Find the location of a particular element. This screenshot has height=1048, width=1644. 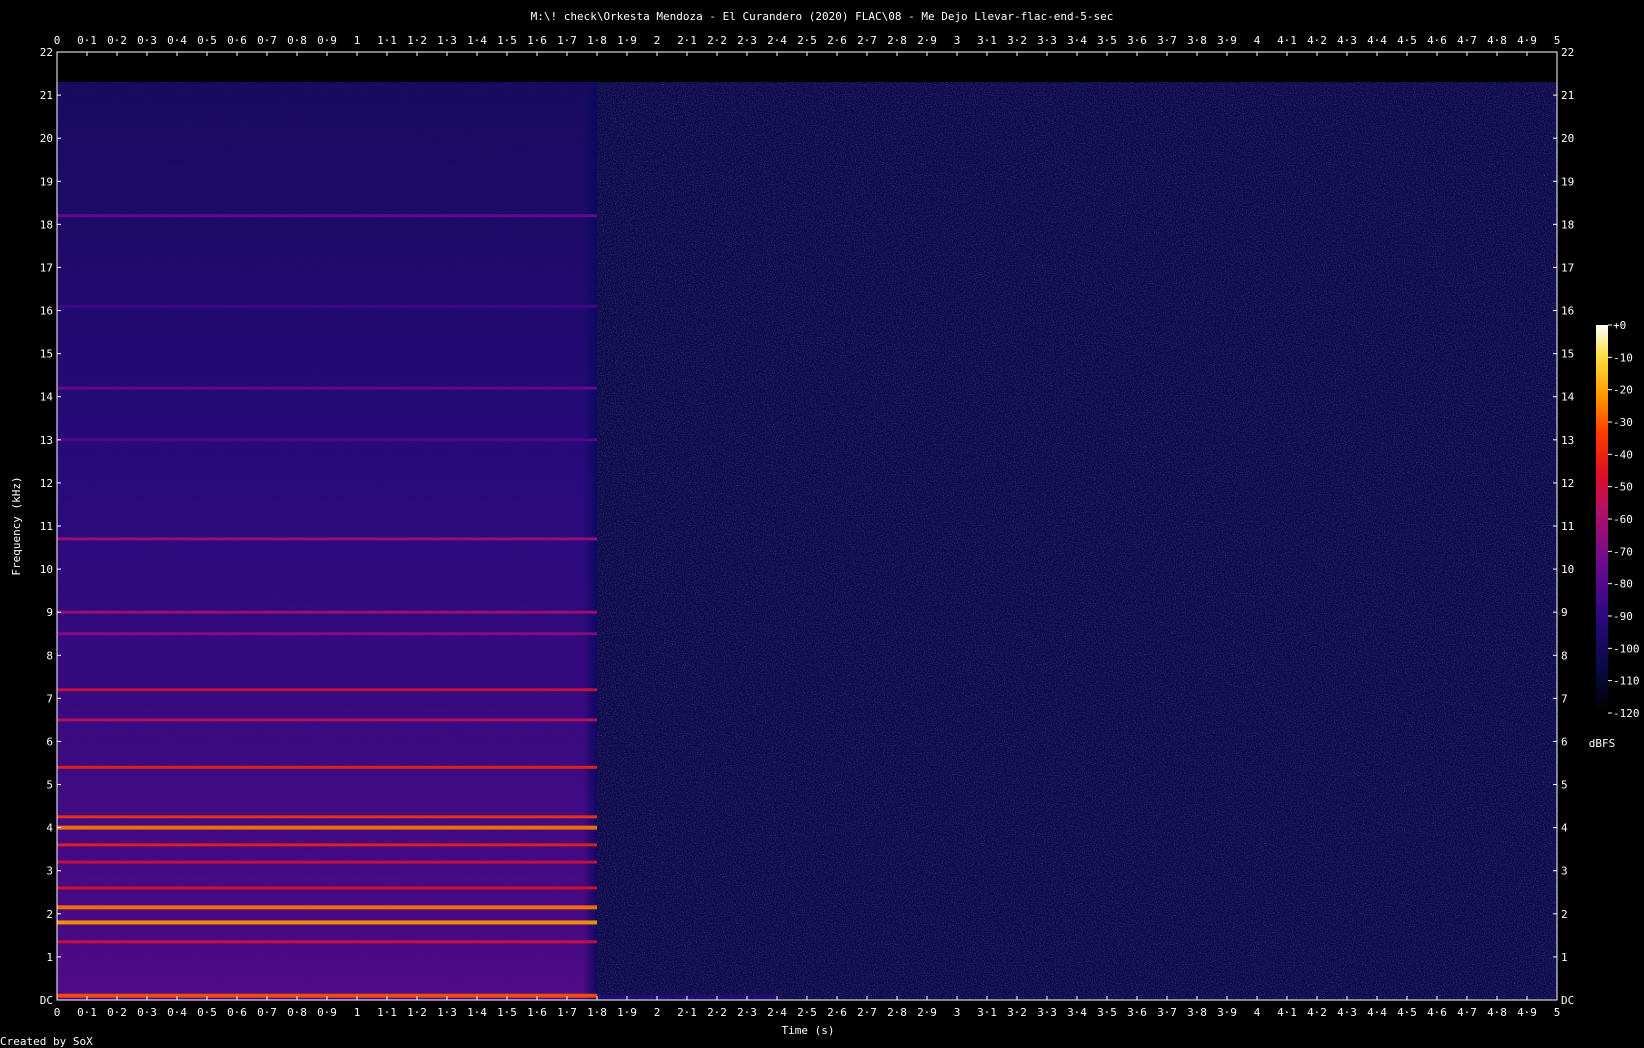

x-tick-label-top: 4·7 is located at coordinates (1467, 40).